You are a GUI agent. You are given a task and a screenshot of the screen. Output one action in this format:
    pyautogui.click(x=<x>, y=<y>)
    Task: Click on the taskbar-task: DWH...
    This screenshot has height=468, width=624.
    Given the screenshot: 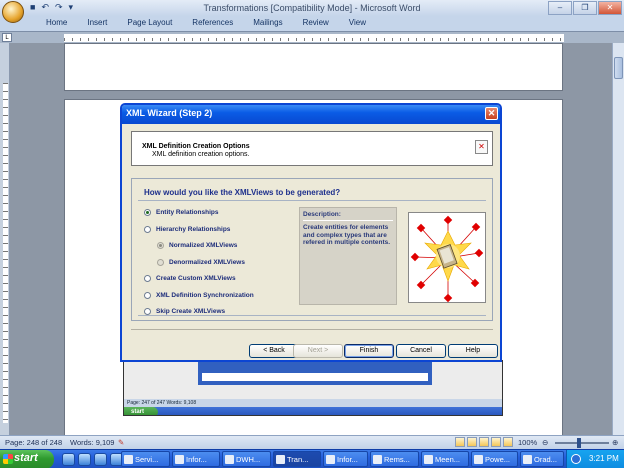 What is the action you would take?
    pyautogui.click(x=246, y=459)
    